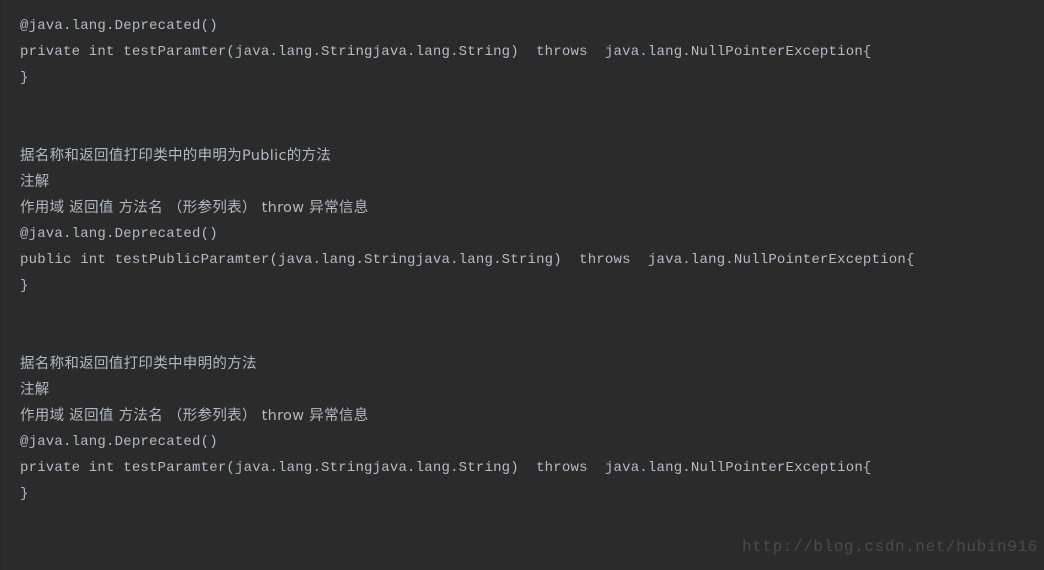  What do you see at coordinates (138, 364) in the screenshot?
I see `console-line: 据名称和返回值打印类中申明的方法` at bounding box center [138, 364].